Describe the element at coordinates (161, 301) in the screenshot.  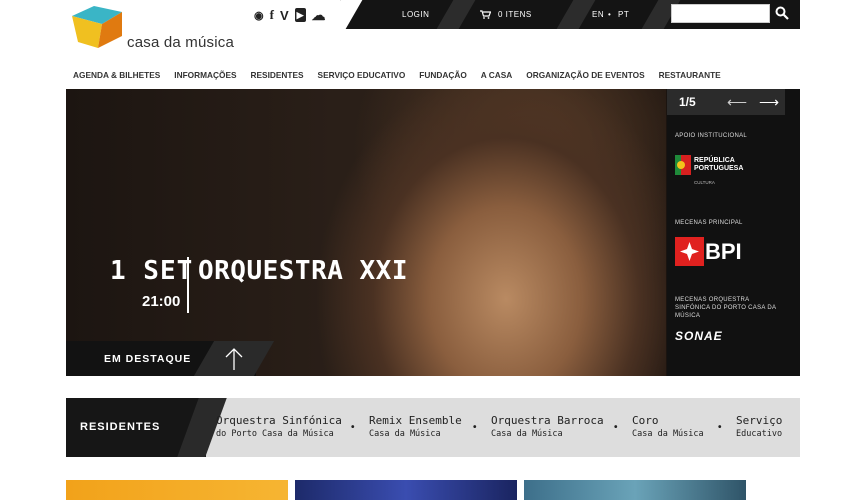
I see `event-time: 21:00` at that location.